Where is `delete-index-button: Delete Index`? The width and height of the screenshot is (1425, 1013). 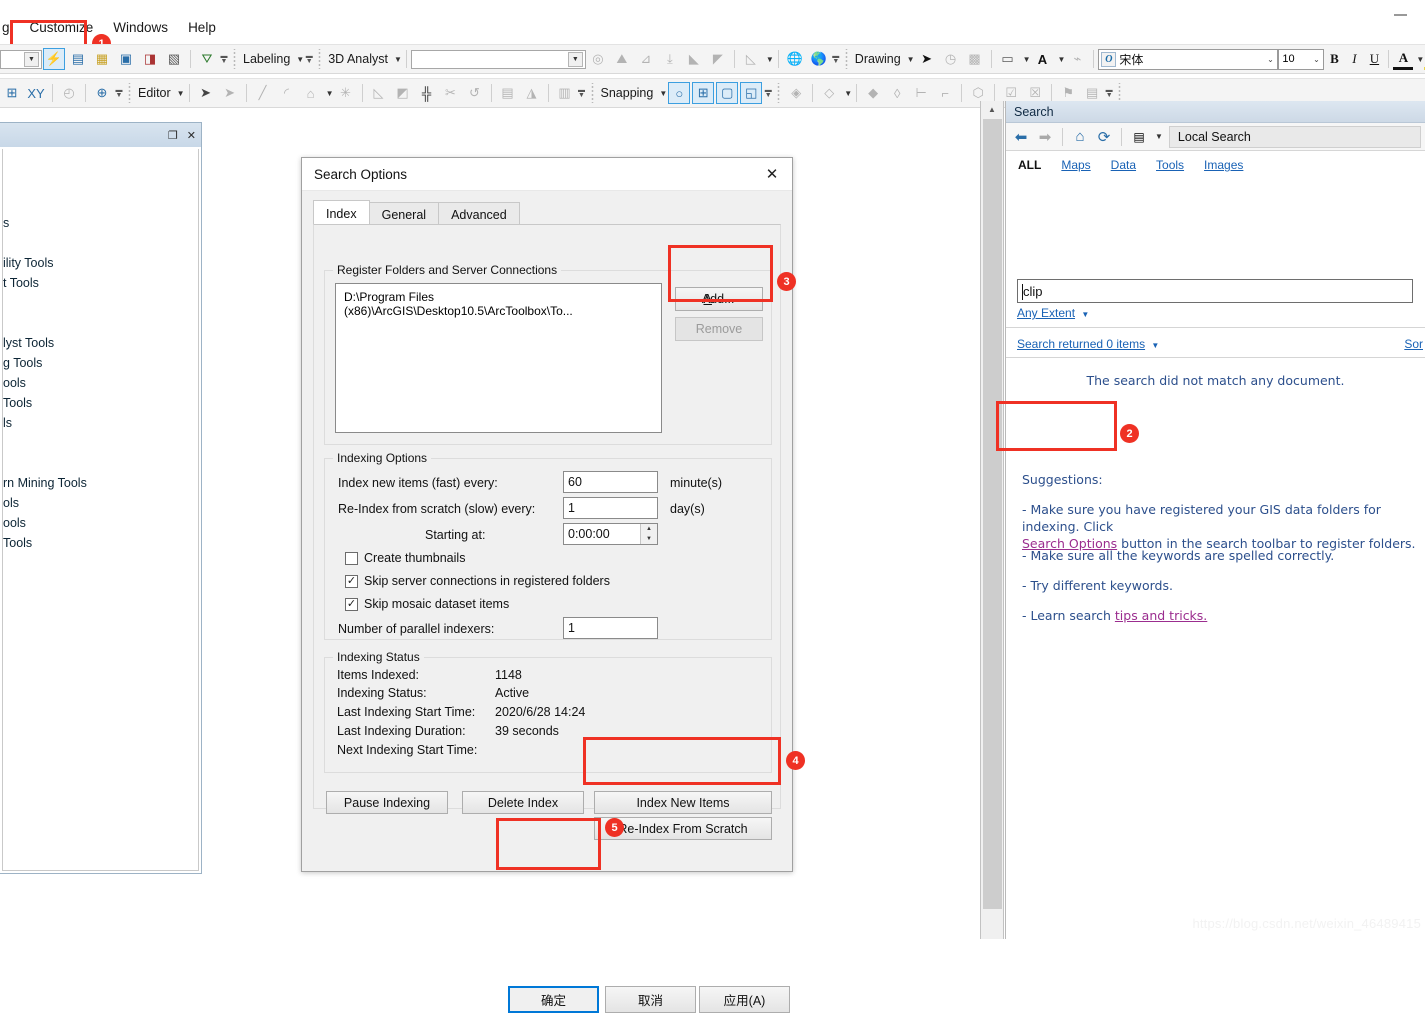
delete-index-button: Delete Index is located at coordinates (523, 802).